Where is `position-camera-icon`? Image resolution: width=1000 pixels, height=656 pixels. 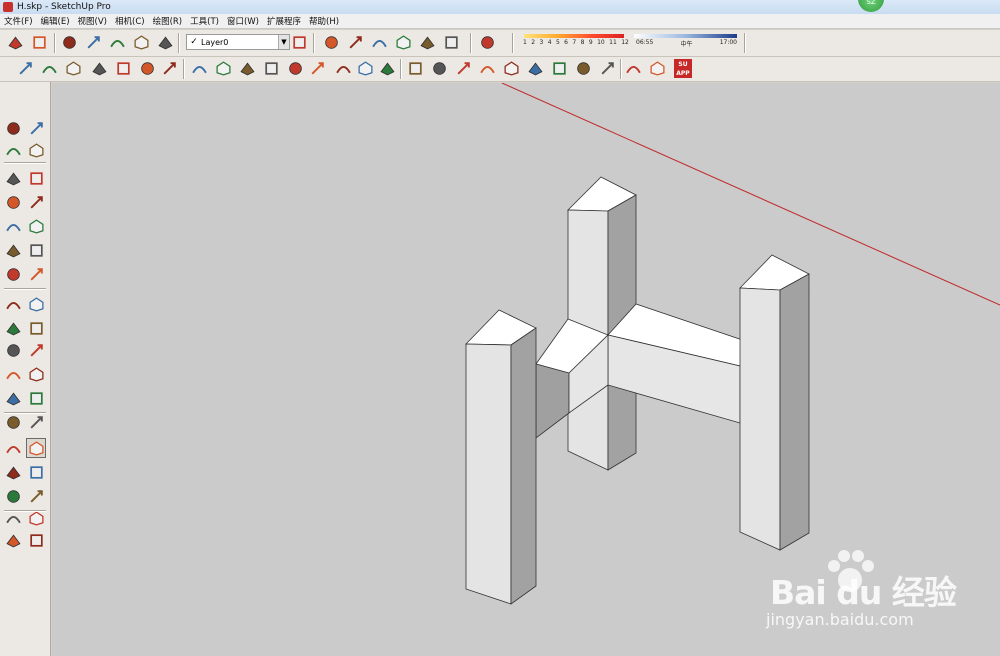 position-camera-icon is located at coordinates (13, 518).